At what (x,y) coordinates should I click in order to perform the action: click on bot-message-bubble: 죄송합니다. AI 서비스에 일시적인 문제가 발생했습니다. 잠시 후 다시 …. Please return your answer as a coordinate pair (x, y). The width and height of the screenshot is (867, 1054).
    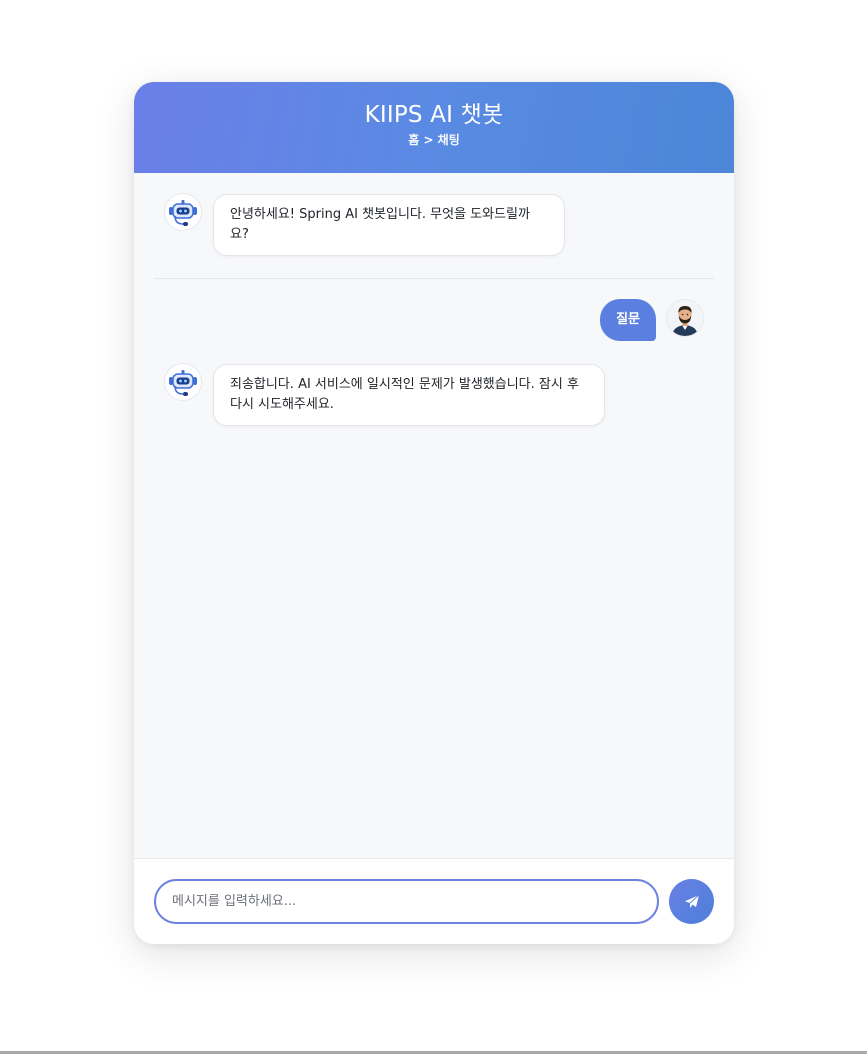
    Looking at the image, I should click on (409, 395).